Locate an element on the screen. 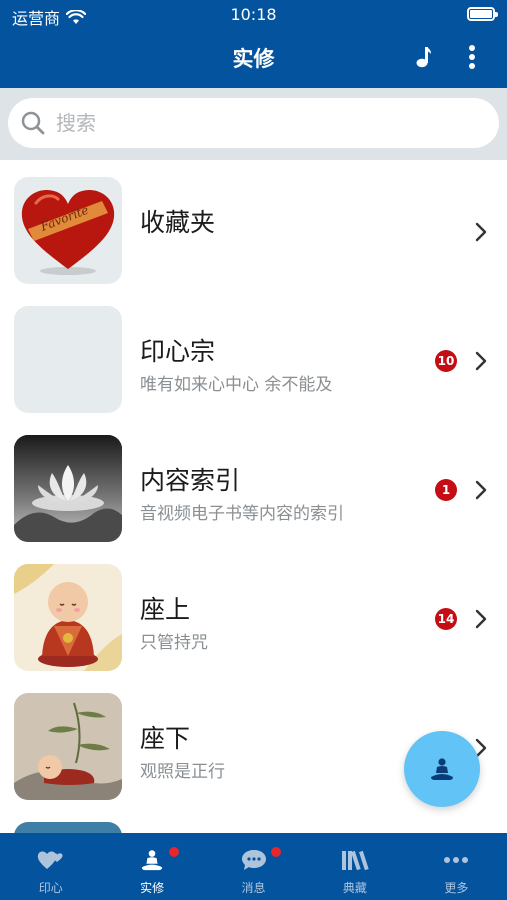  unread-badge: 10 is located at coordinates (446, 361).